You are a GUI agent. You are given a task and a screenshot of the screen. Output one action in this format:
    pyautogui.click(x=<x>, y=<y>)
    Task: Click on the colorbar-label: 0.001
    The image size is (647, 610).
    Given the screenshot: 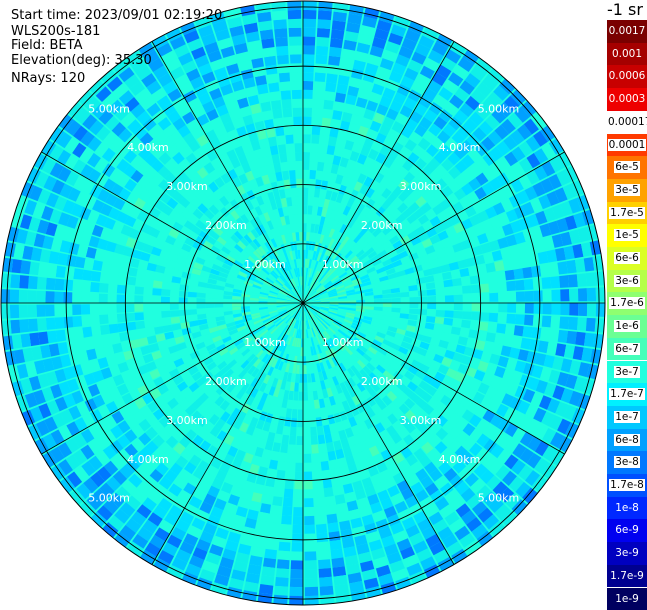 What is the action you would take?
    pyautogui.click(x=627, y=54)
    